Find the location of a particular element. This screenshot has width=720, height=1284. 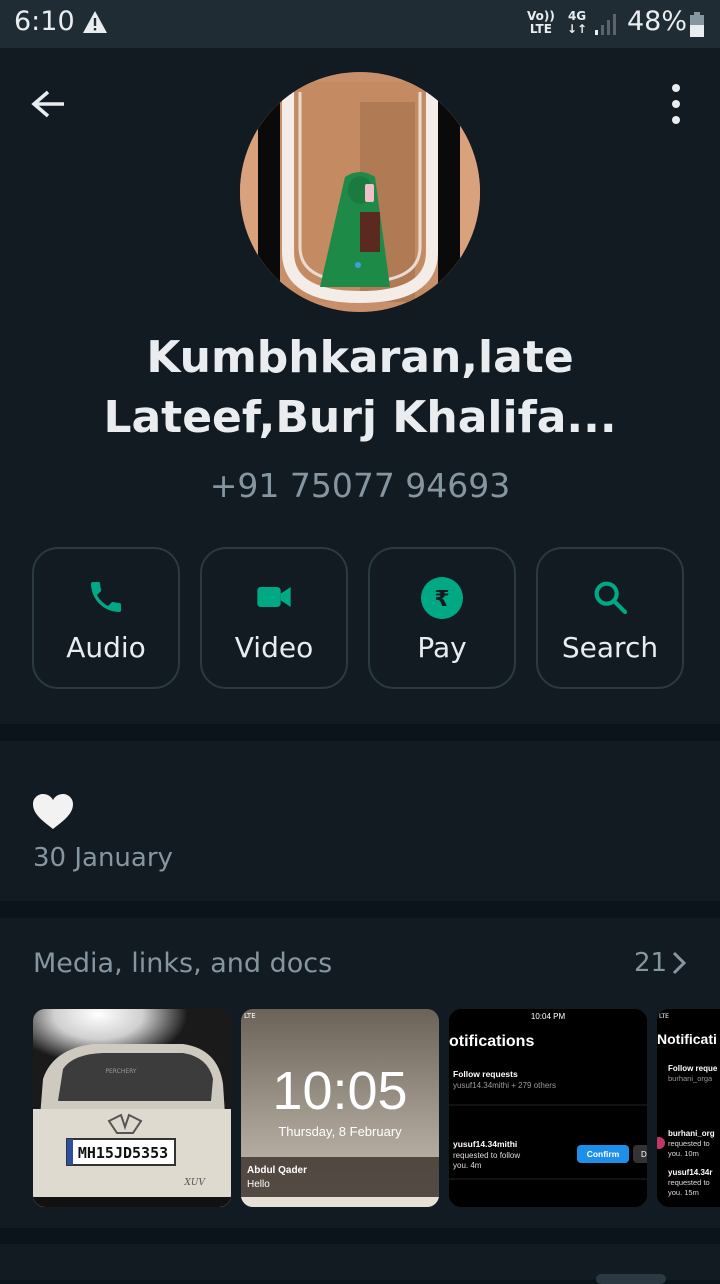

svg-text: D is located at coordinates (644, 1154).